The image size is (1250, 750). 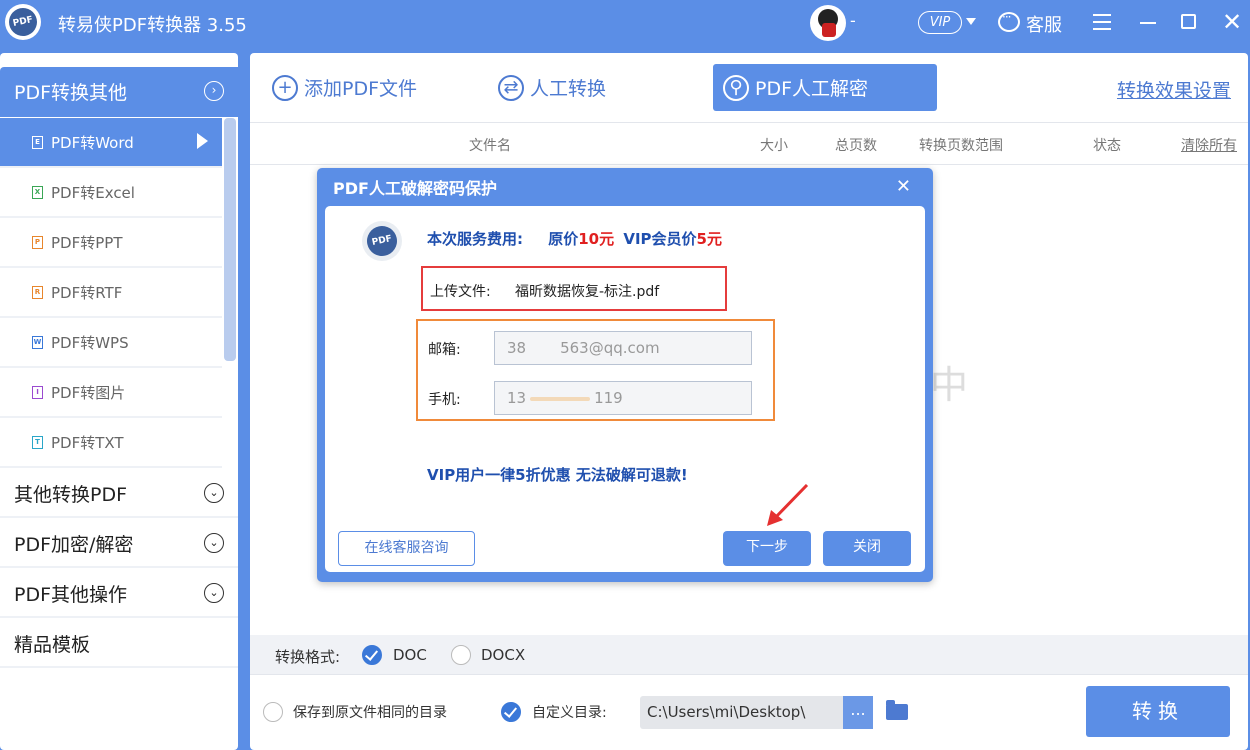 I want to click on sidebar-section-pdf-to-other: PDF转换其他 ›, so click(x=119, y=92).